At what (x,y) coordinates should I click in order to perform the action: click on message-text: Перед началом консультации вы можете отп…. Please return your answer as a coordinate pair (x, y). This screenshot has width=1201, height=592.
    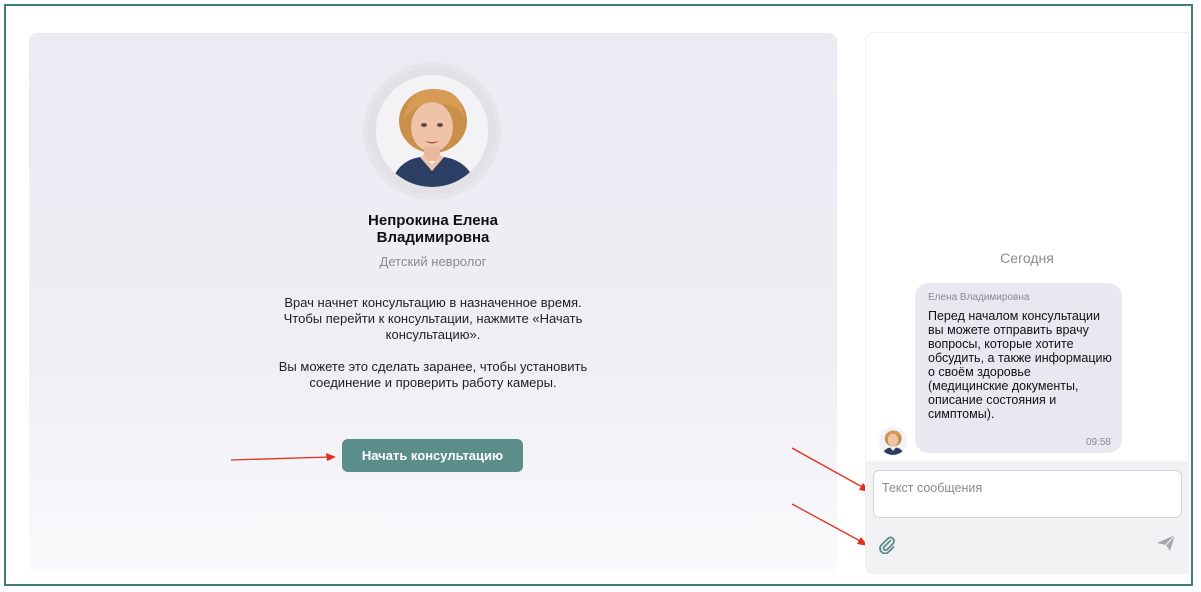
    Looking at the image, I should click on (1020, 365).